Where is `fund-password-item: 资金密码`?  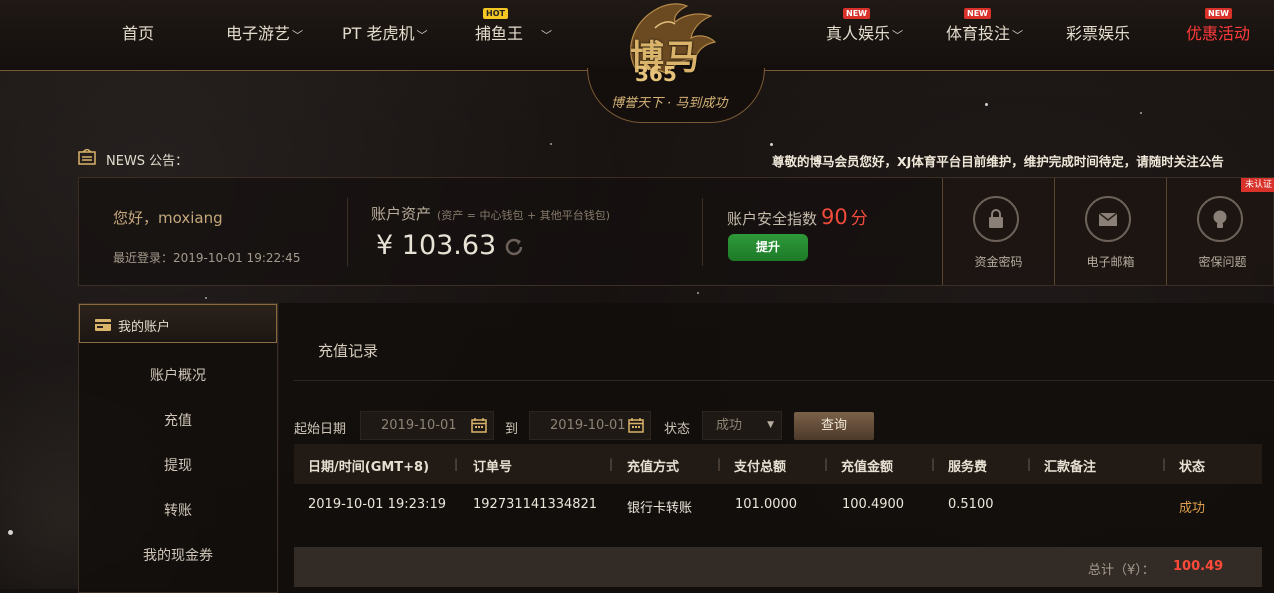
fund-password-item: 资金密码 is located at coordinates (998, 231).